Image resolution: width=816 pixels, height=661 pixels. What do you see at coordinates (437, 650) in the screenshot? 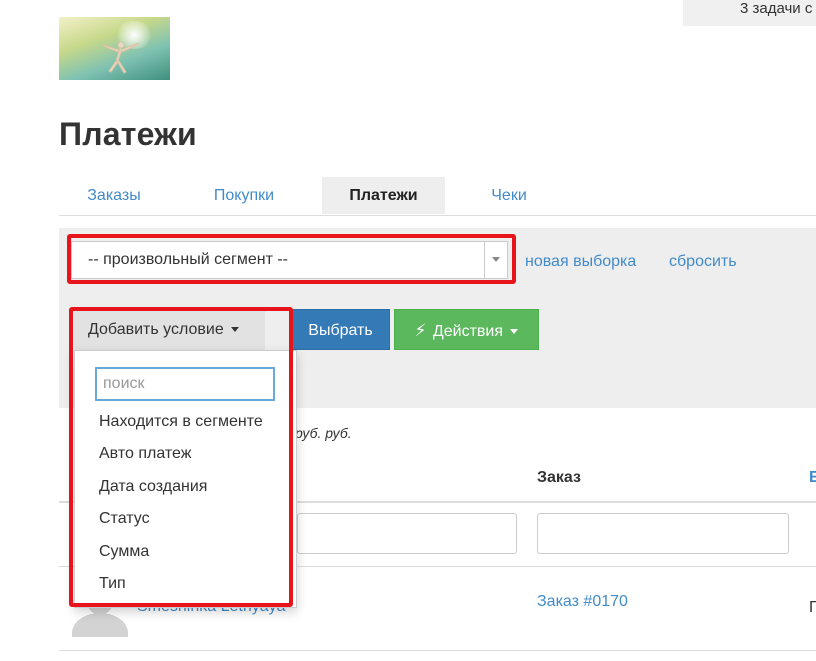
I see `row-divider` at bounding box center [437, 650].